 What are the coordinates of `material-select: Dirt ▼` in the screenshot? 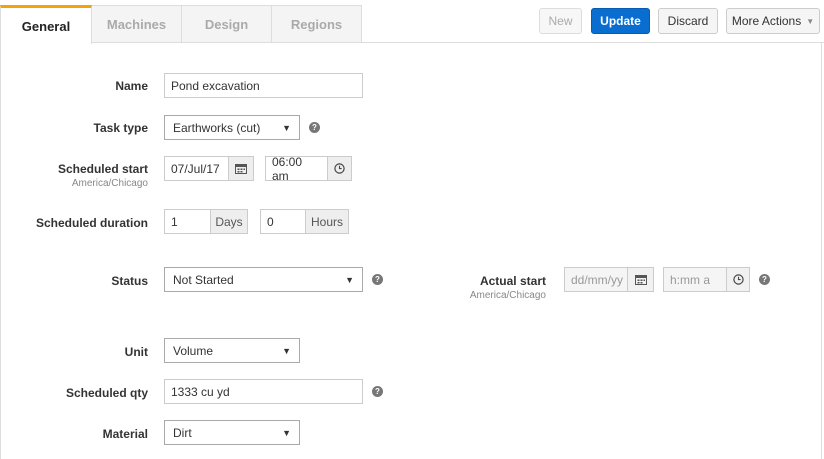 It's located at (232, 432).